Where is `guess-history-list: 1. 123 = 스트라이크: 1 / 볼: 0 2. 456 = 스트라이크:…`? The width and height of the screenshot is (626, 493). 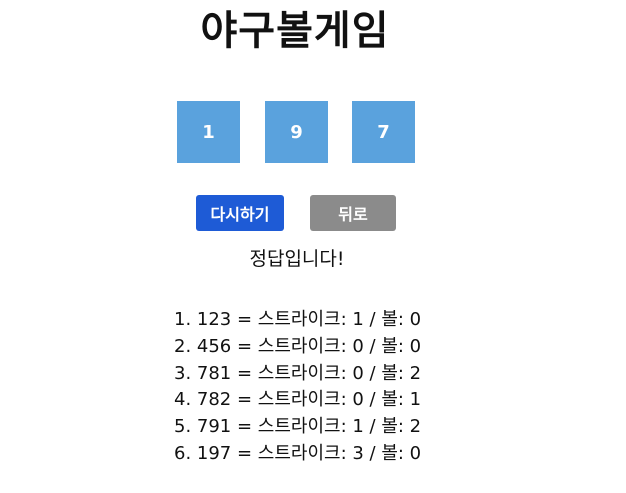
guess-history-list: 1. 123 = 스트라이크: 1 / 볼: 0 2. 456 = 스트라이크:… is located at coordinates (297, 387).